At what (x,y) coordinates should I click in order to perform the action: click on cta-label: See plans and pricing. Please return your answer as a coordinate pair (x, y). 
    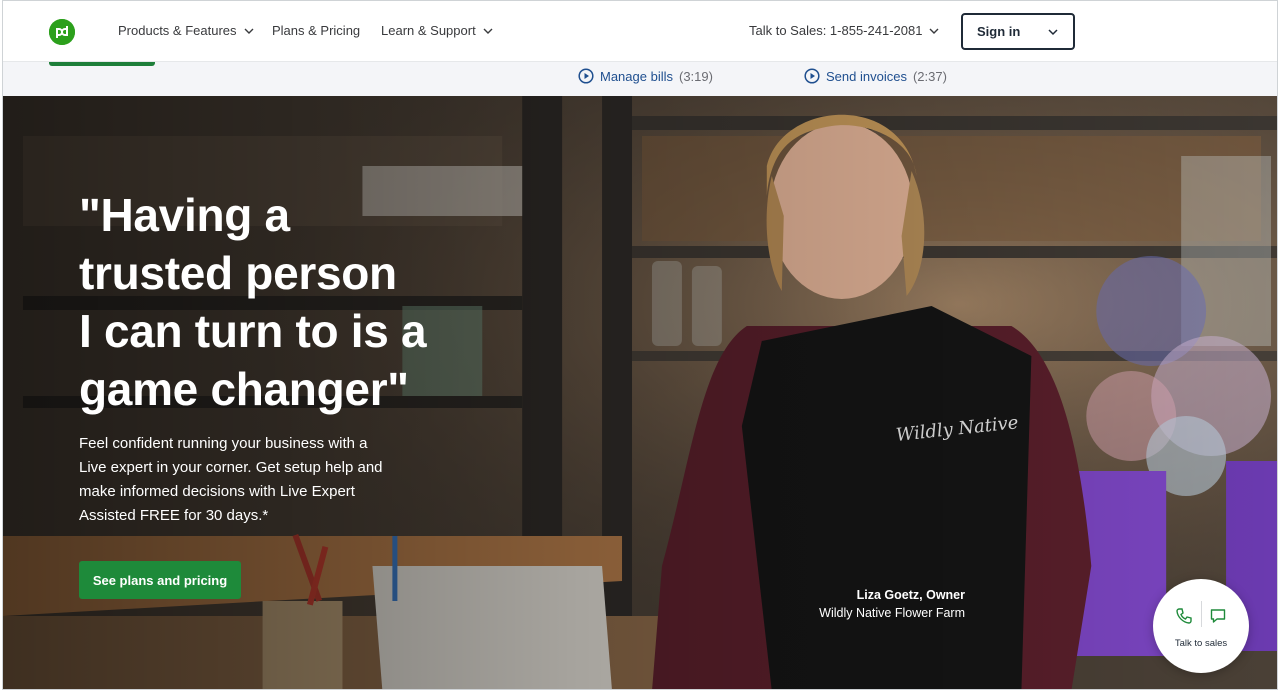
    Looking at the image, I should click on (160, 580).